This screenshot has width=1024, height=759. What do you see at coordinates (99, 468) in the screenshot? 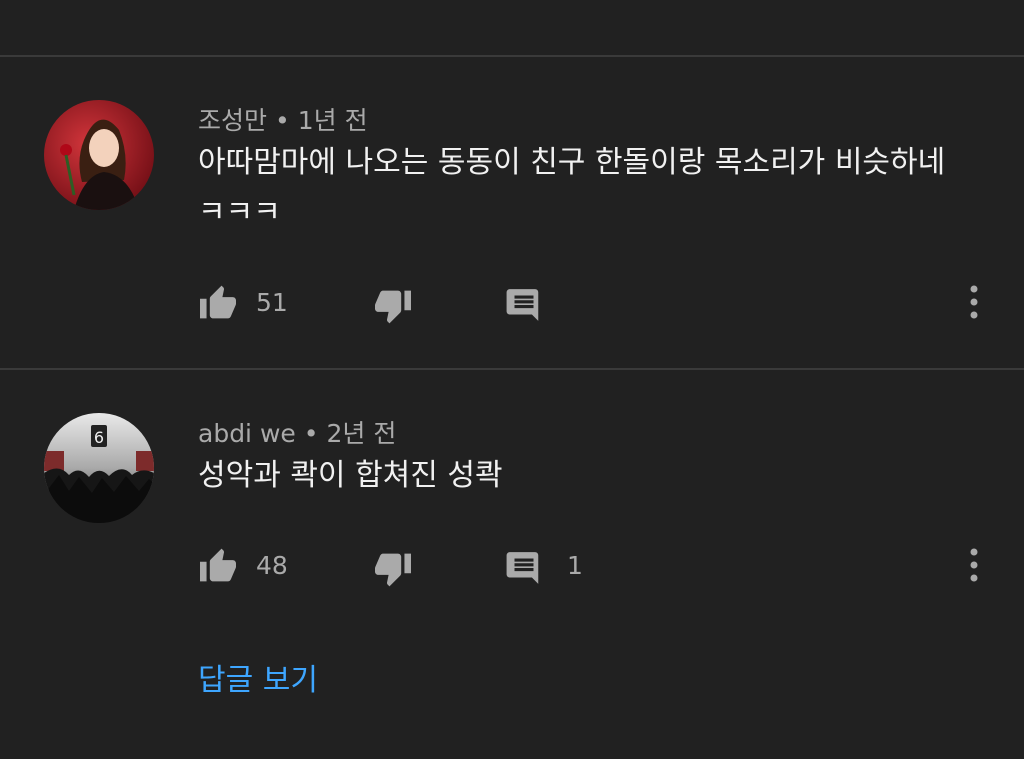
I see `avatar: 6` at bounding box center [99, 468].